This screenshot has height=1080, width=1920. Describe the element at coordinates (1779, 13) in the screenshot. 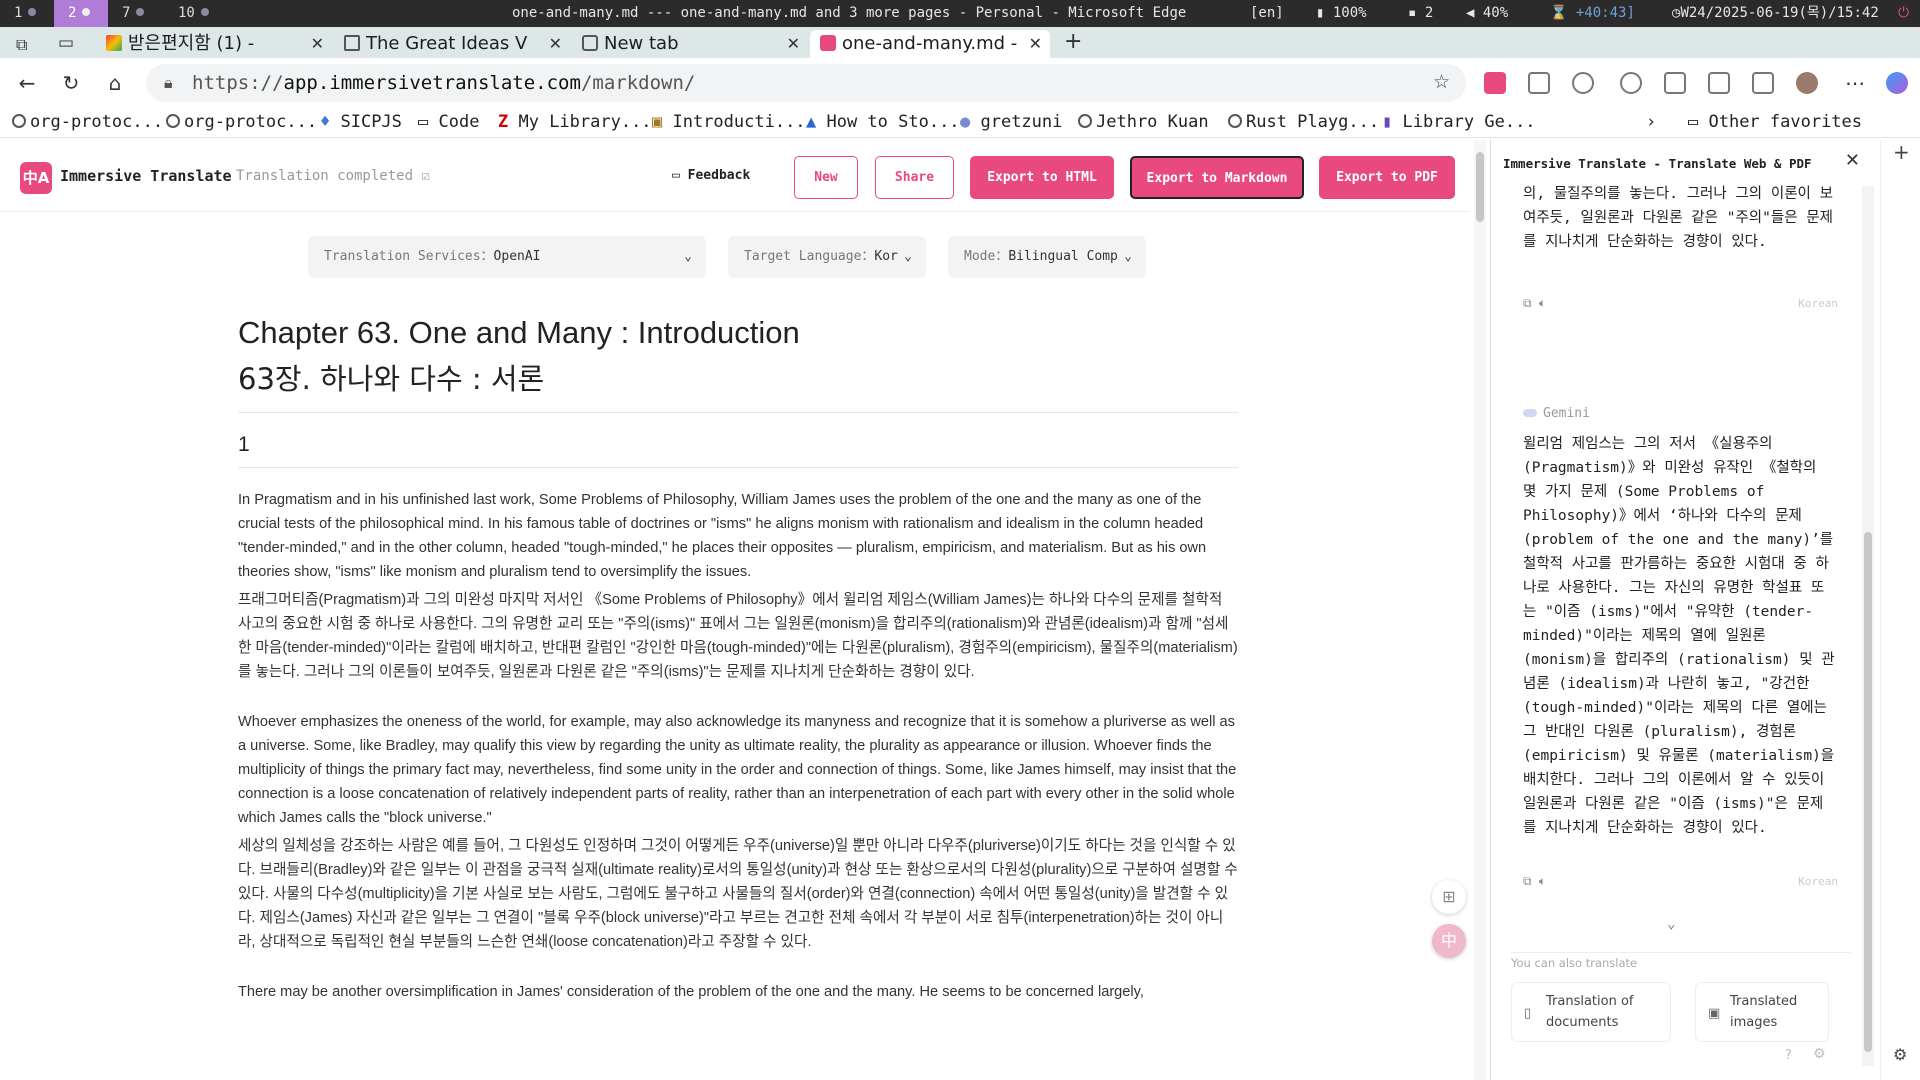

I see `datetime: W24/2025-06-19(목)/15:42` at that location.